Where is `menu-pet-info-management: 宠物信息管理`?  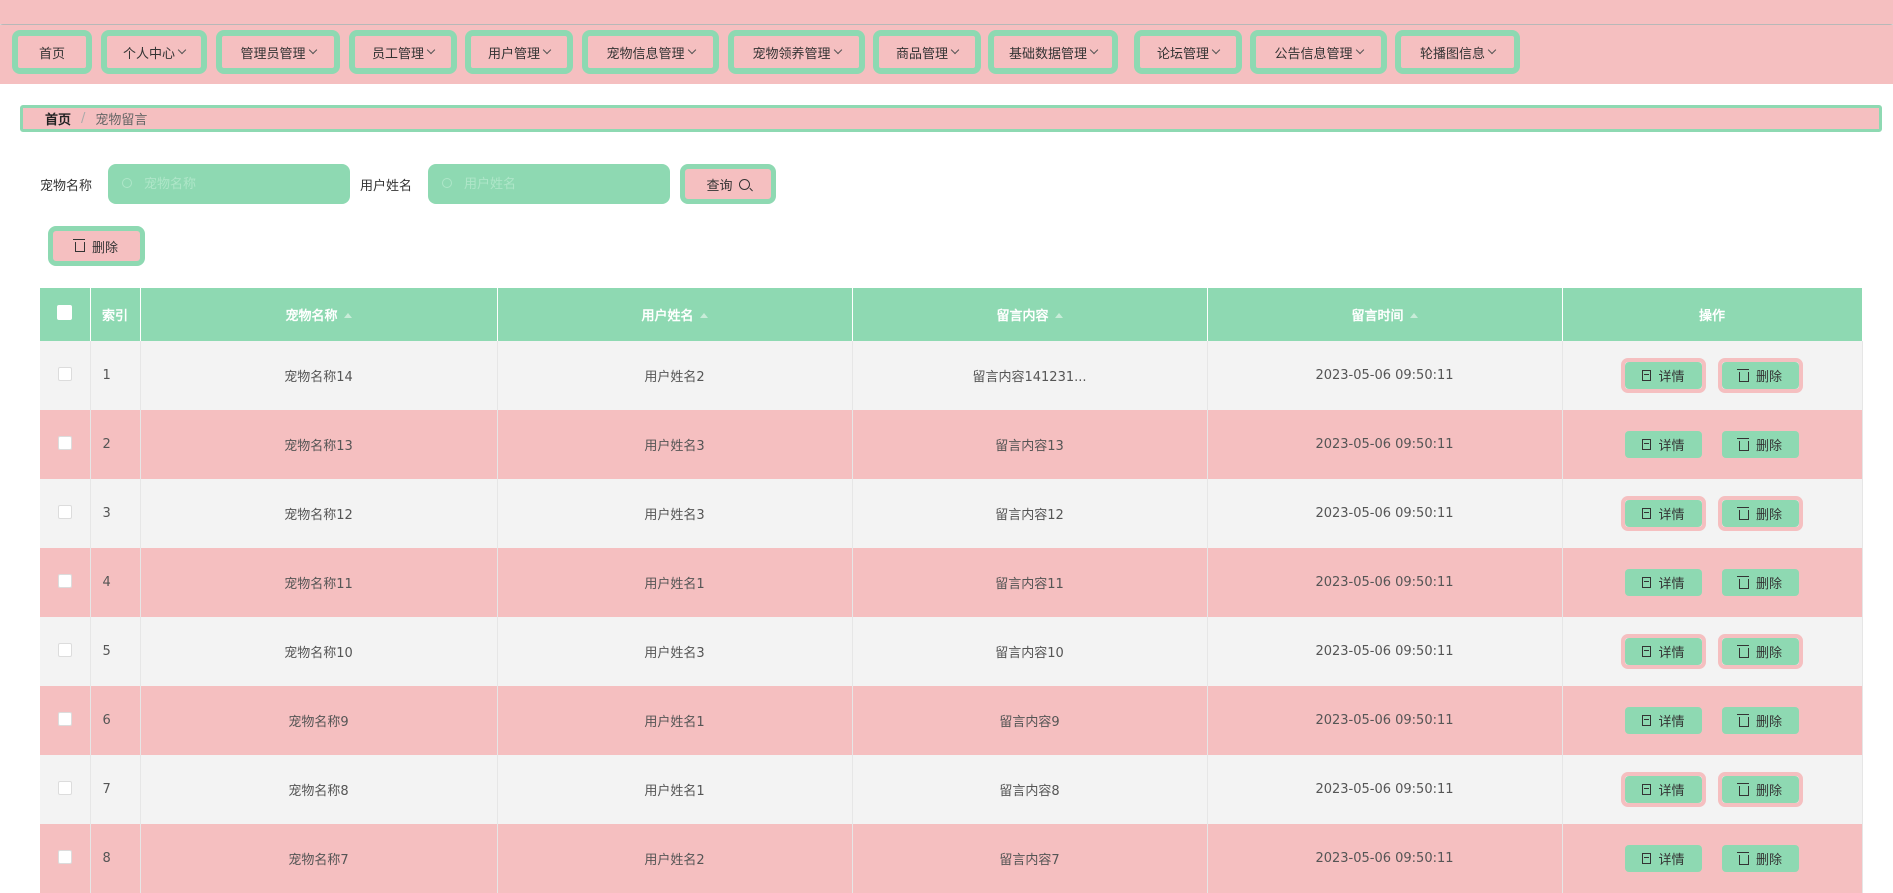 menu-pet-info-management: 宠物信息管理 is located at coordinates (650, 52).